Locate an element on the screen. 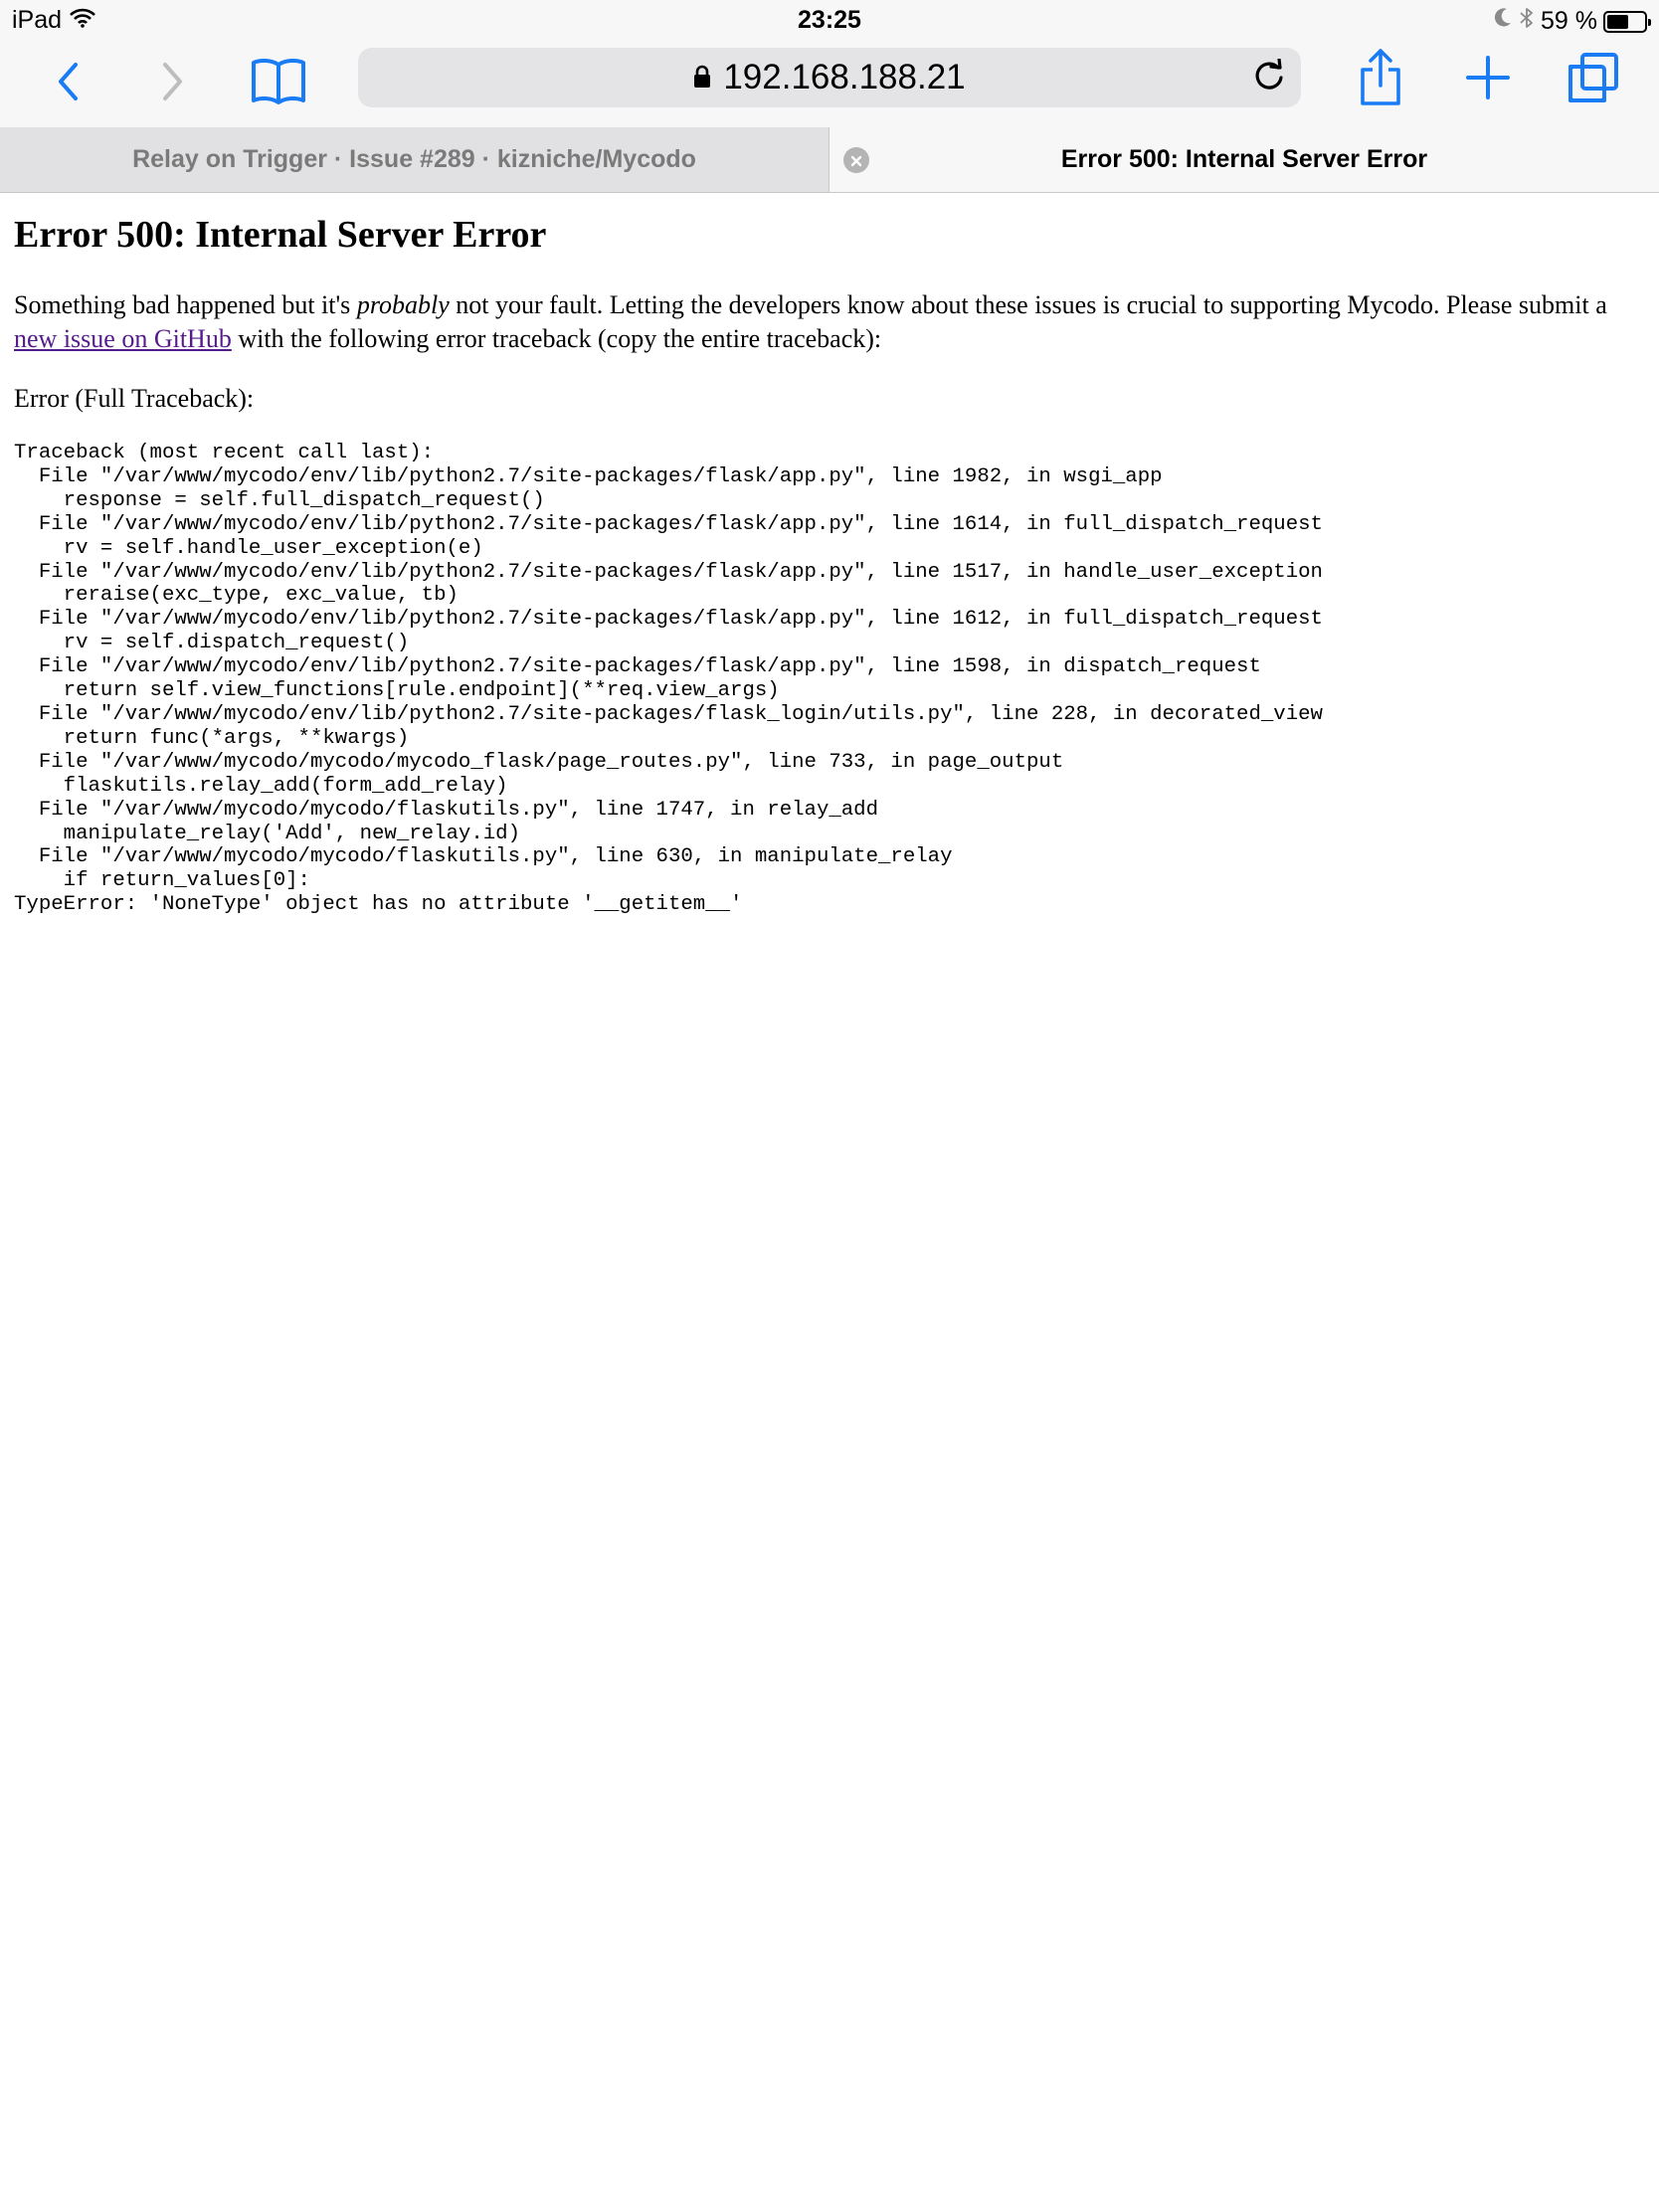 This screenshot has height=2212, width=1659. new-tab-button is located at coordinates (1488, 79).